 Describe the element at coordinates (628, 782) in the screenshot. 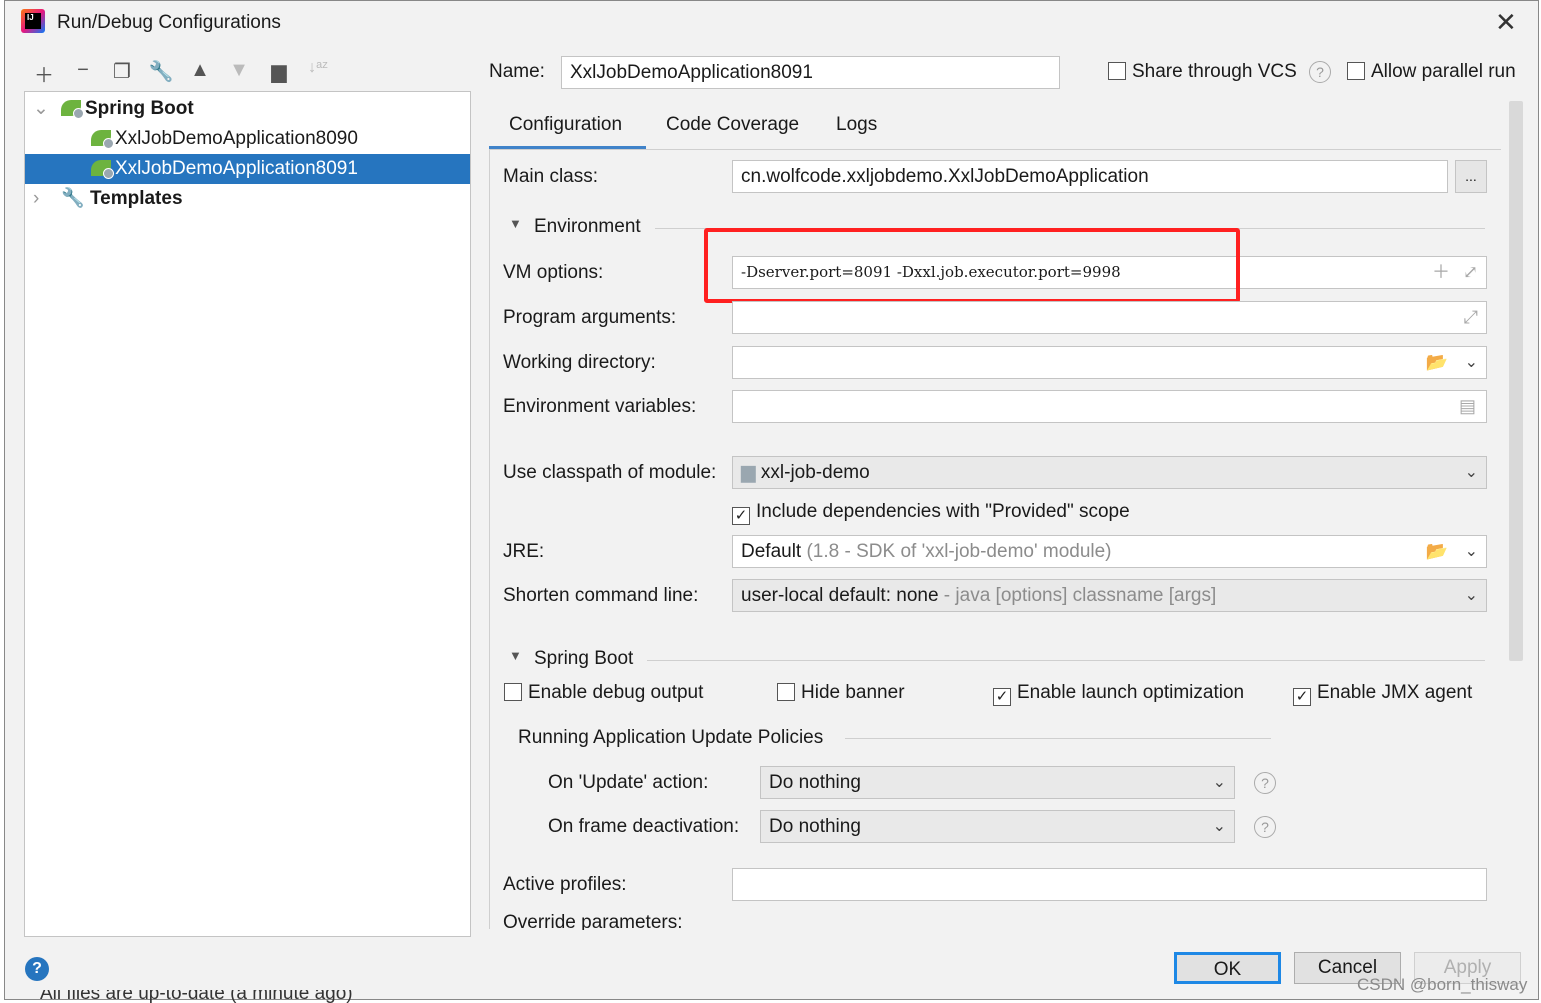

I see `update-action-label: On 'Update' action:` at that location.